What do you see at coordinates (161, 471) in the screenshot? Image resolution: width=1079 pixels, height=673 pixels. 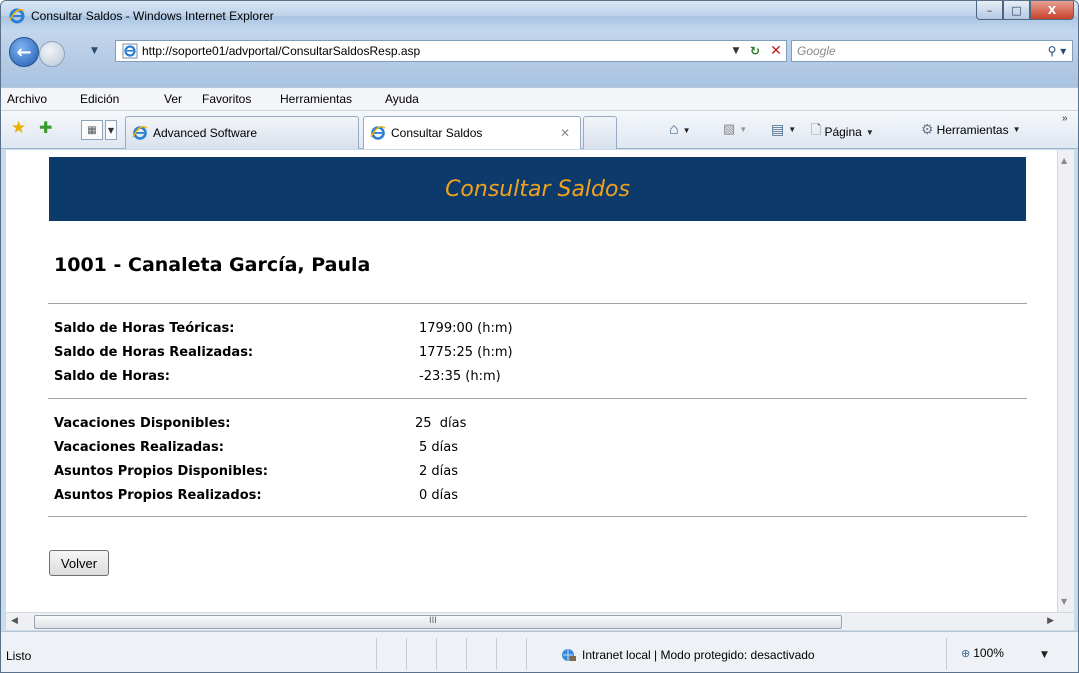 I see `personal-days-available-label: Asuntos Propios Disponibles:` at bounding box center [161, 471].